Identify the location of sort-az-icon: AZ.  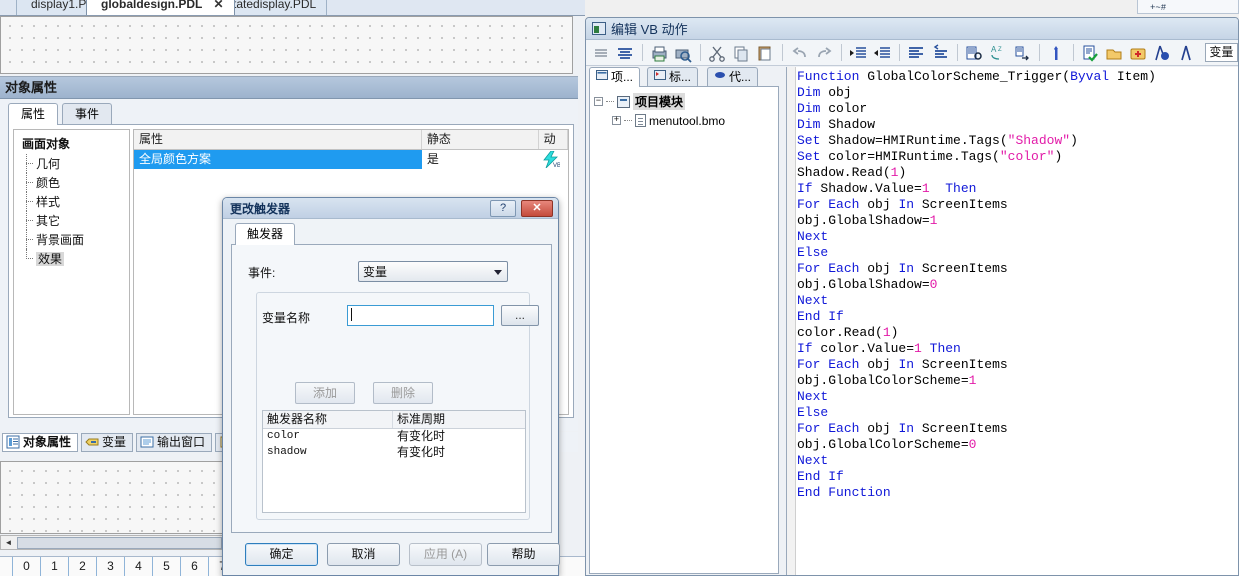
(998, 53).